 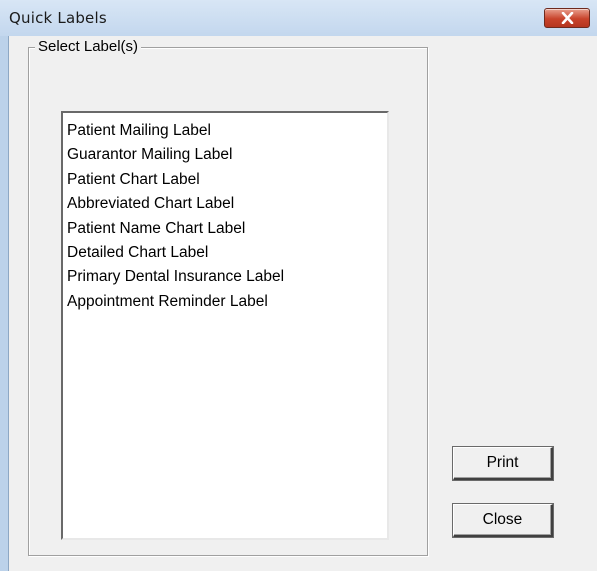 I want to click on window-title: Quick Labels, so click(x=58, y=18).